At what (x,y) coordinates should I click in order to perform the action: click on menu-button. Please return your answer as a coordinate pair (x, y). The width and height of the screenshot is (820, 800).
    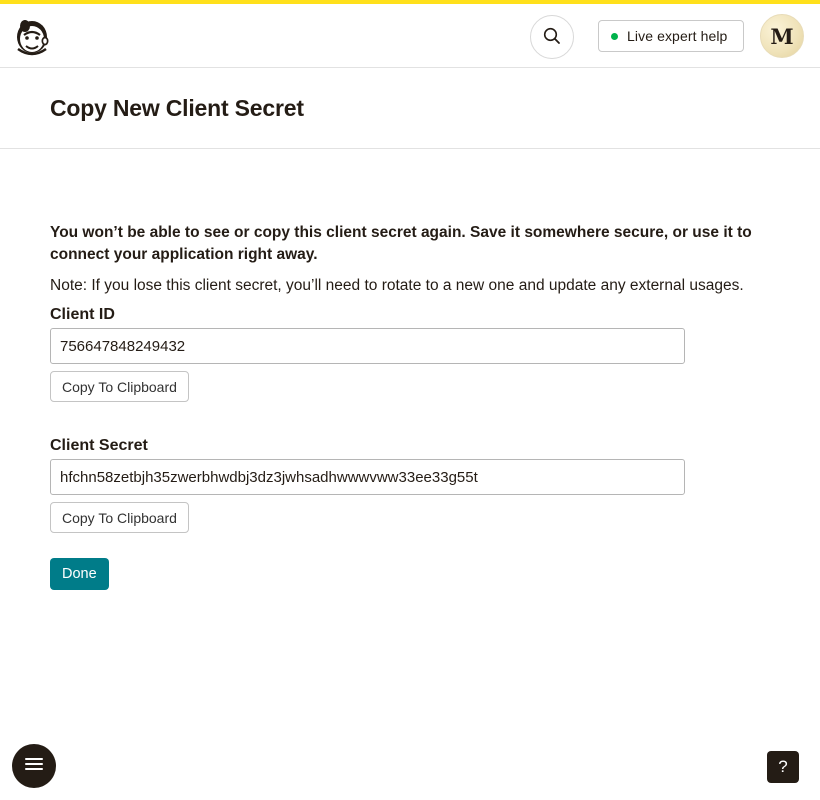
    Looking at the image, I should click on (34, 766).